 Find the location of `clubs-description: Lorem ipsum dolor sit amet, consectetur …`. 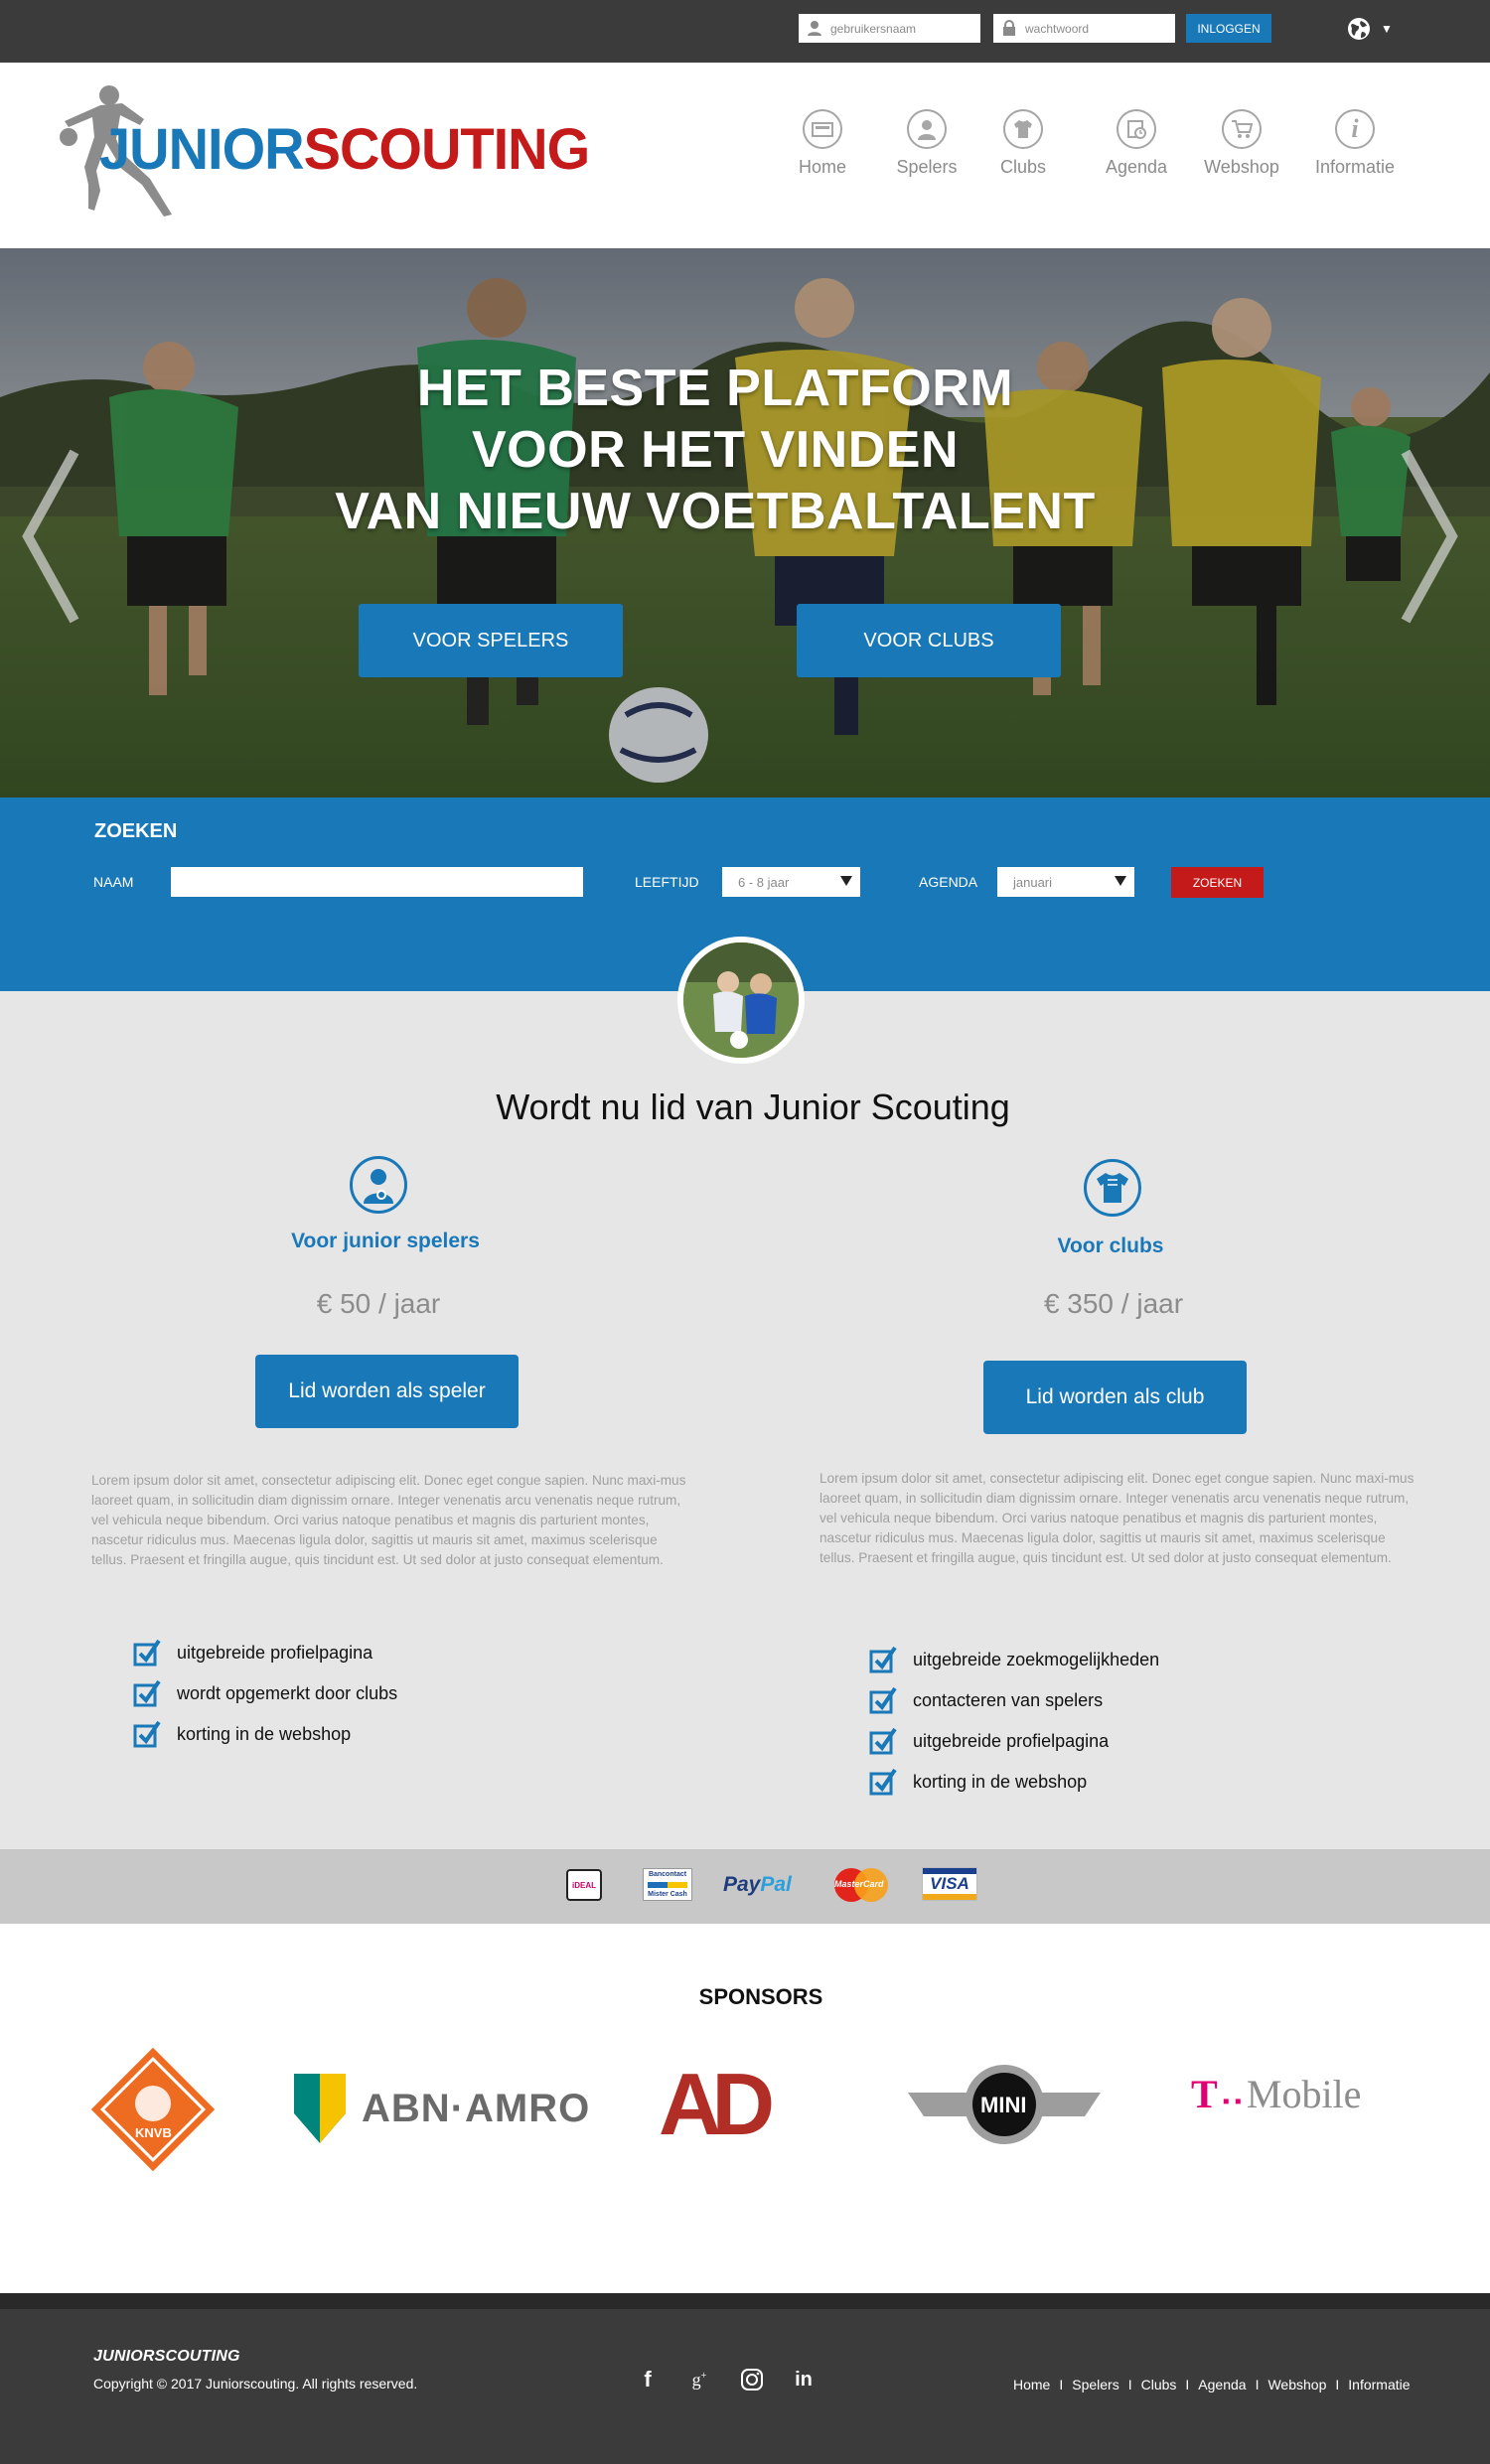

clubs-description: Lorem ipsum dolor sit amet, consectetur … is located at coordinates (1117, 1518).